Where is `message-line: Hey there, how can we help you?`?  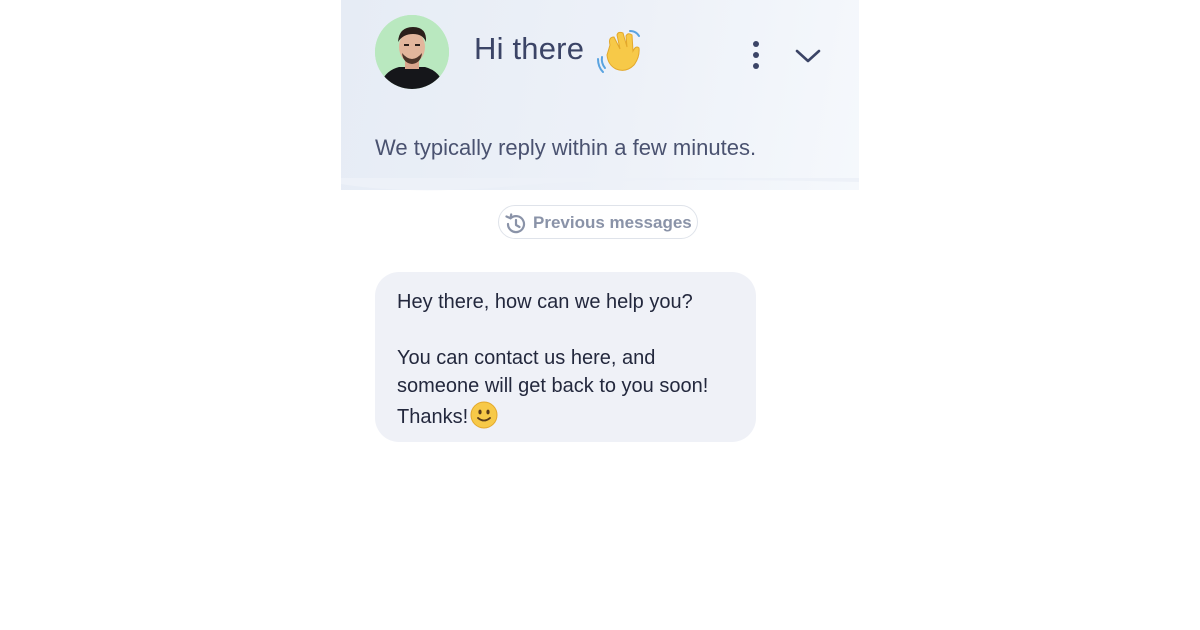 message-line: Hey there, how can we help you? is located at coordinates (545, 302).